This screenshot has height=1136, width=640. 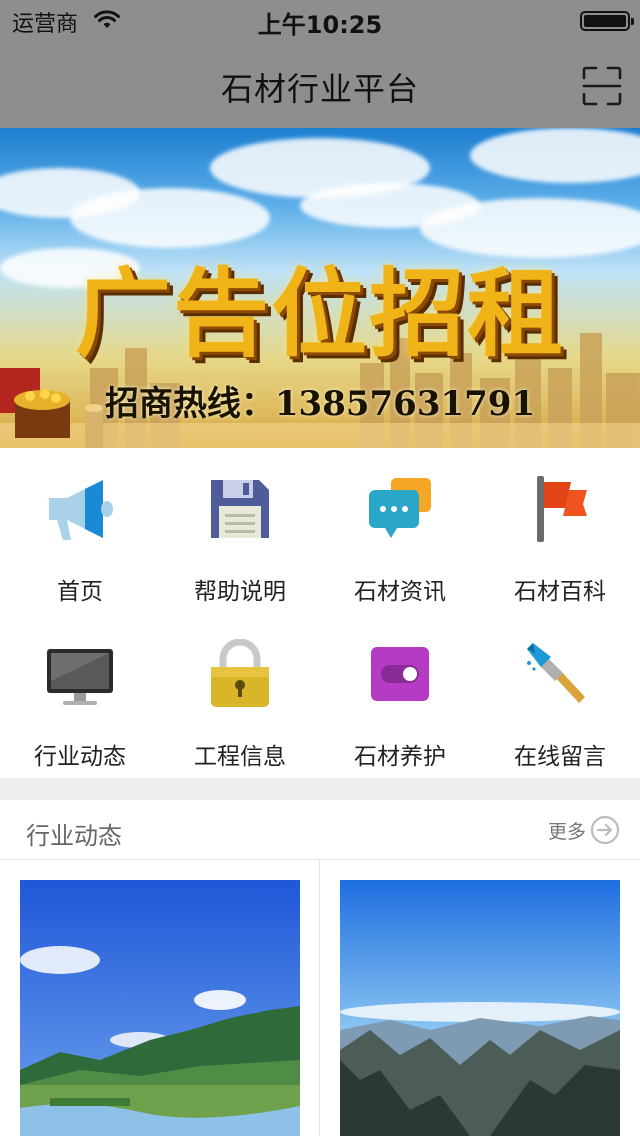 What do you see at coordinates (240, 592) in the screenshot?
I see `menu-item-label: 帮助说明` at bounding box center [240, 592].